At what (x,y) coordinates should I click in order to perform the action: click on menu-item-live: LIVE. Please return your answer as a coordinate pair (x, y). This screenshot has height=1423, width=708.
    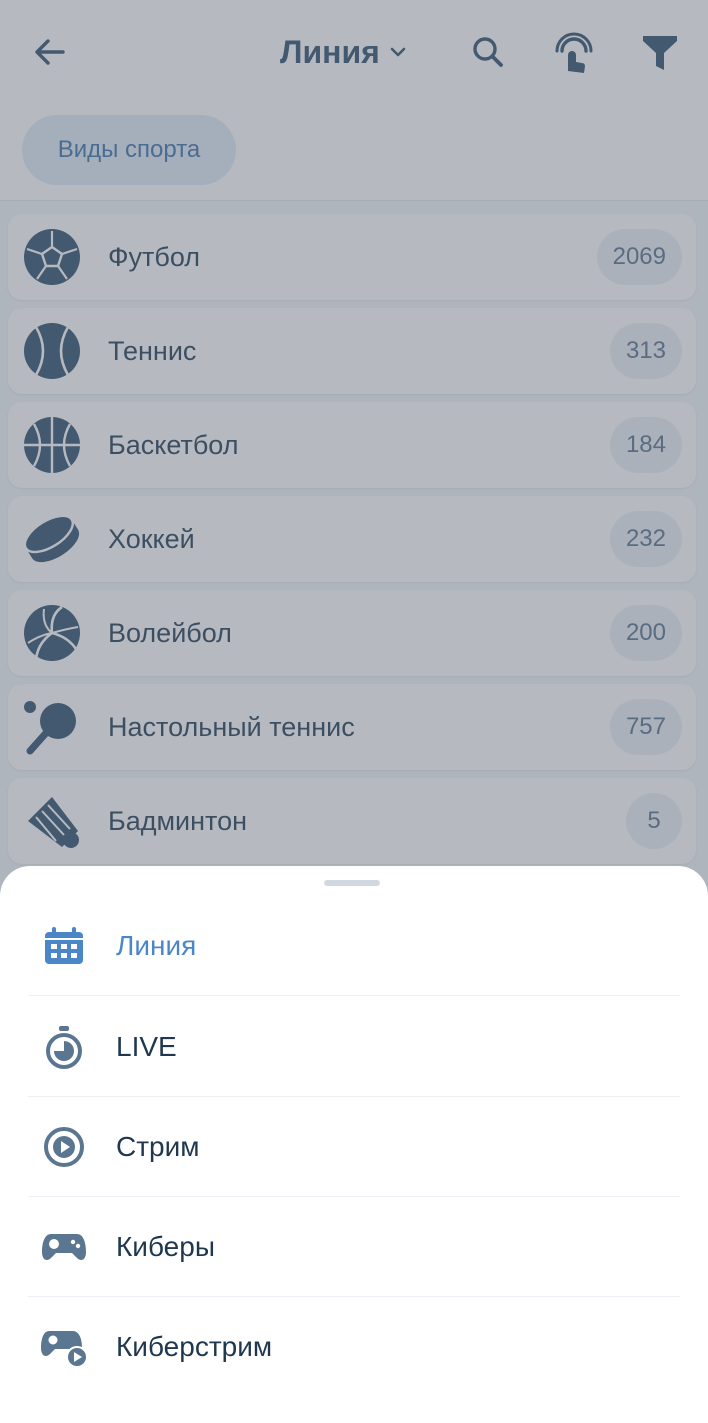
    Looking at the image, I should click on (354, 1047).